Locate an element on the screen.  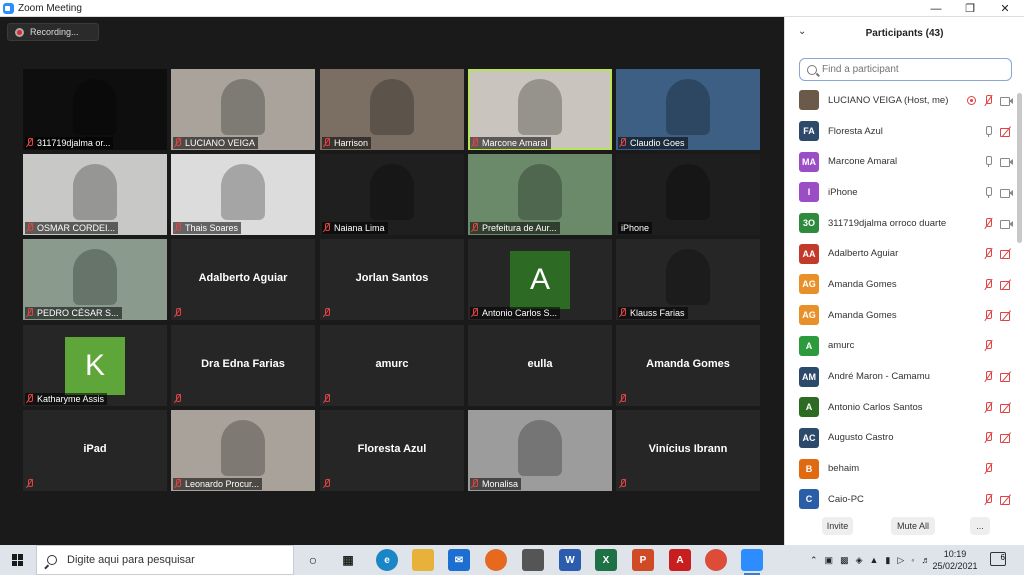
zoom-taskbar-icon is located at coordinates (752, 562).